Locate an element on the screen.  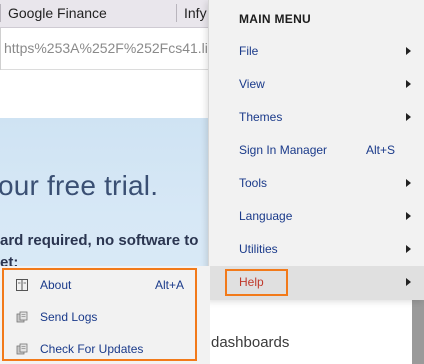
menu-item-label: Sign In Manager is located at coordinates (283, 150).